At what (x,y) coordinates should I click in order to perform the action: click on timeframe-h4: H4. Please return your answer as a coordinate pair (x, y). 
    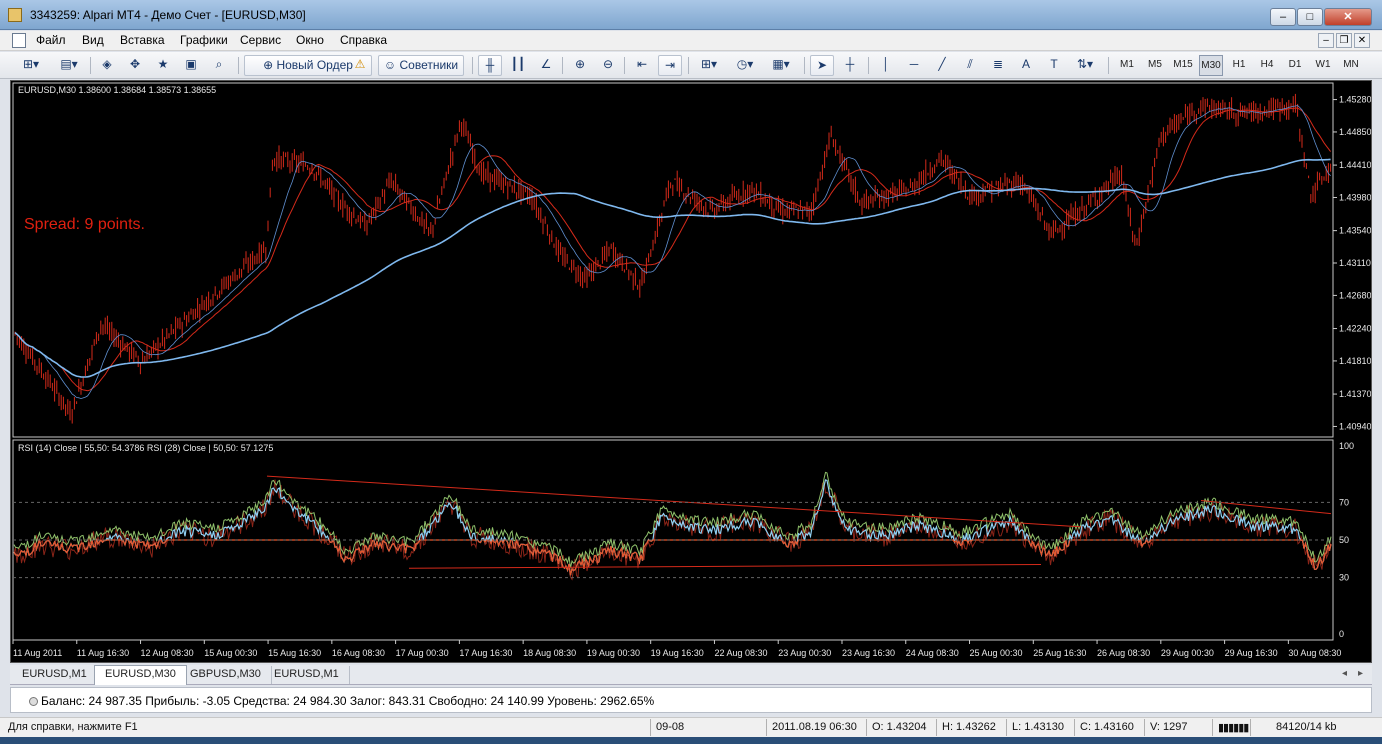
    Looking at the image, I should click on (1267, 65).